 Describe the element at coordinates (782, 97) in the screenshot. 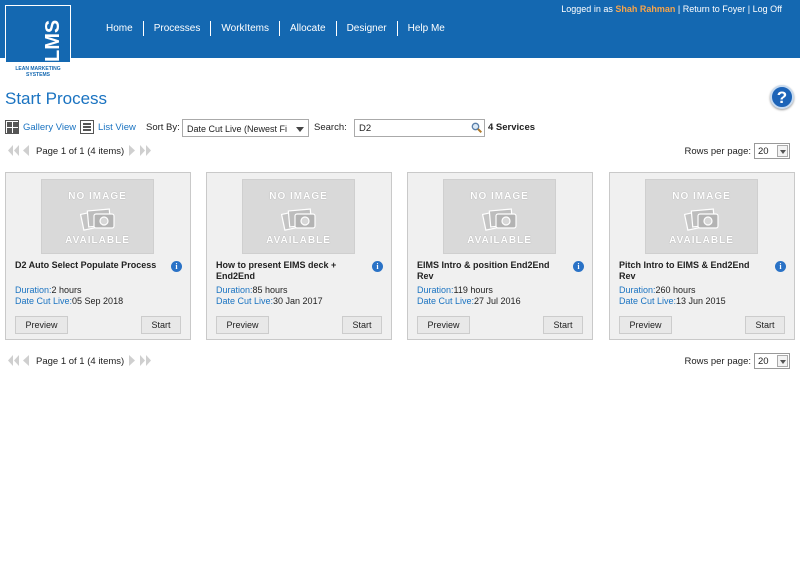

I see `help-icon: ?` at that location.